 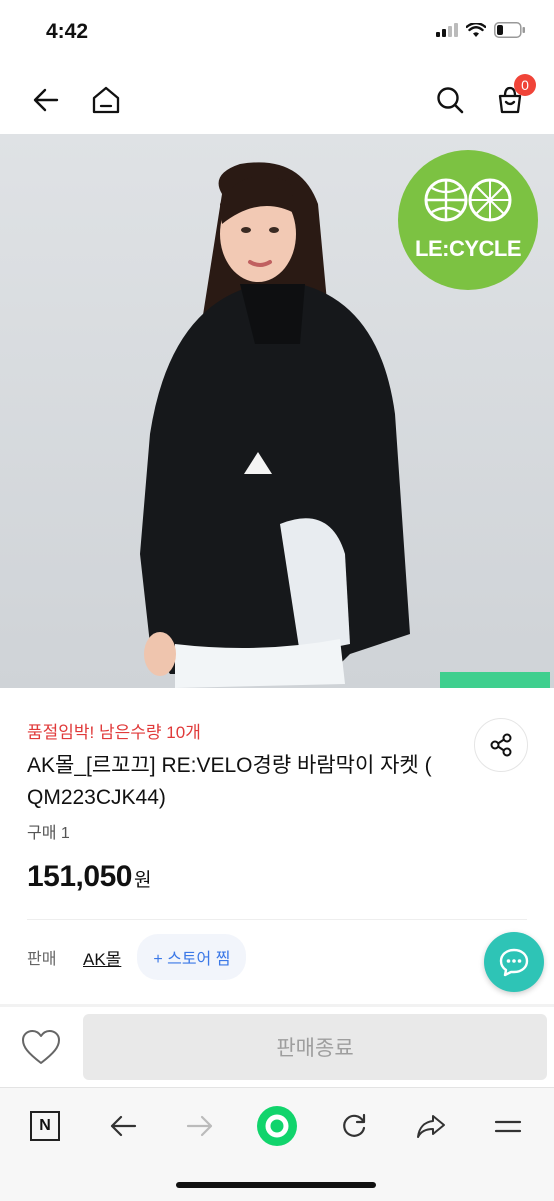 What do you see at coordinates (79, 876) in the screenshot?
I see `price-value: 151,050` at bounding box center [79, 876].